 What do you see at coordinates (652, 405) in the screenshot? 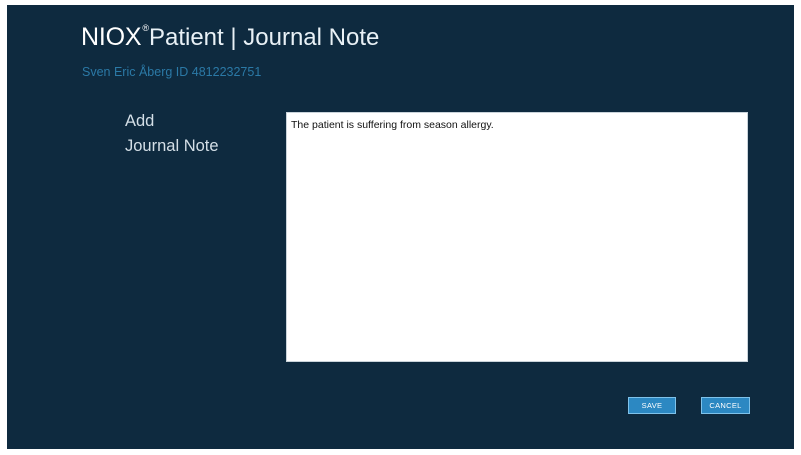
I see `save-button: SAVE` at bounding box center [652, 405].